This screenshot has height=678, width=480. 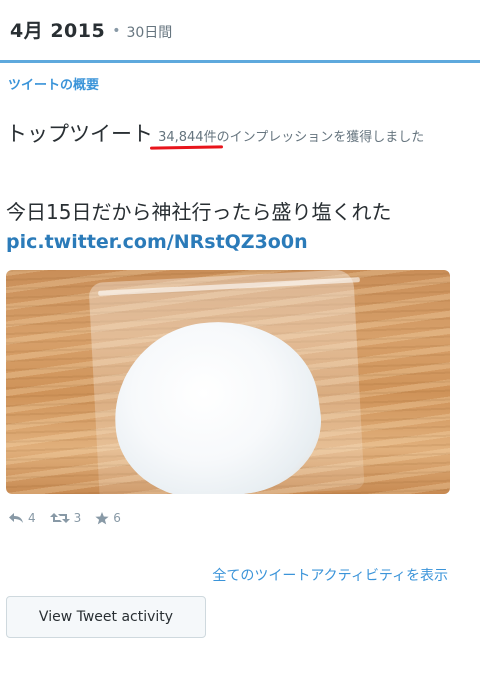 What do you see at coordinates (149, 33) in the screenshot?
I see `period-label: 30日間` at bounding box center [149, 33].